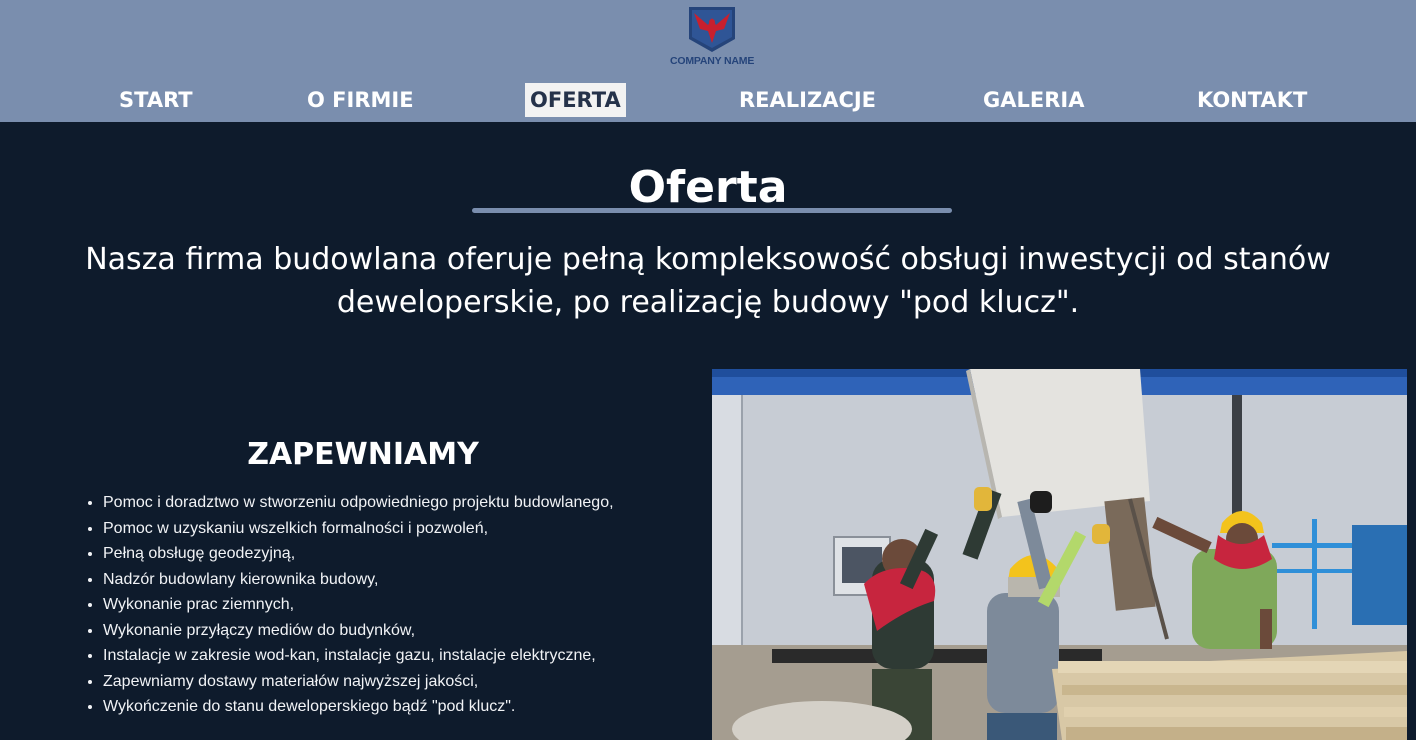  I want to click on list-item: Wykonanie przyłączy mediów do budynków,, so click(403, 631).